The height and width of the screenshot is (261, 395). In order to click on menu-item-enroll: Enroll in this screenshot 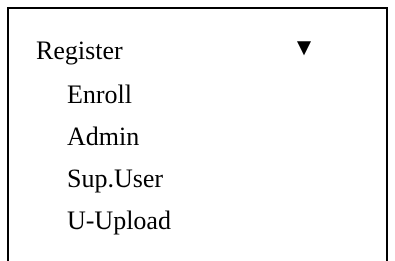, I will do `click(119, 95)`.